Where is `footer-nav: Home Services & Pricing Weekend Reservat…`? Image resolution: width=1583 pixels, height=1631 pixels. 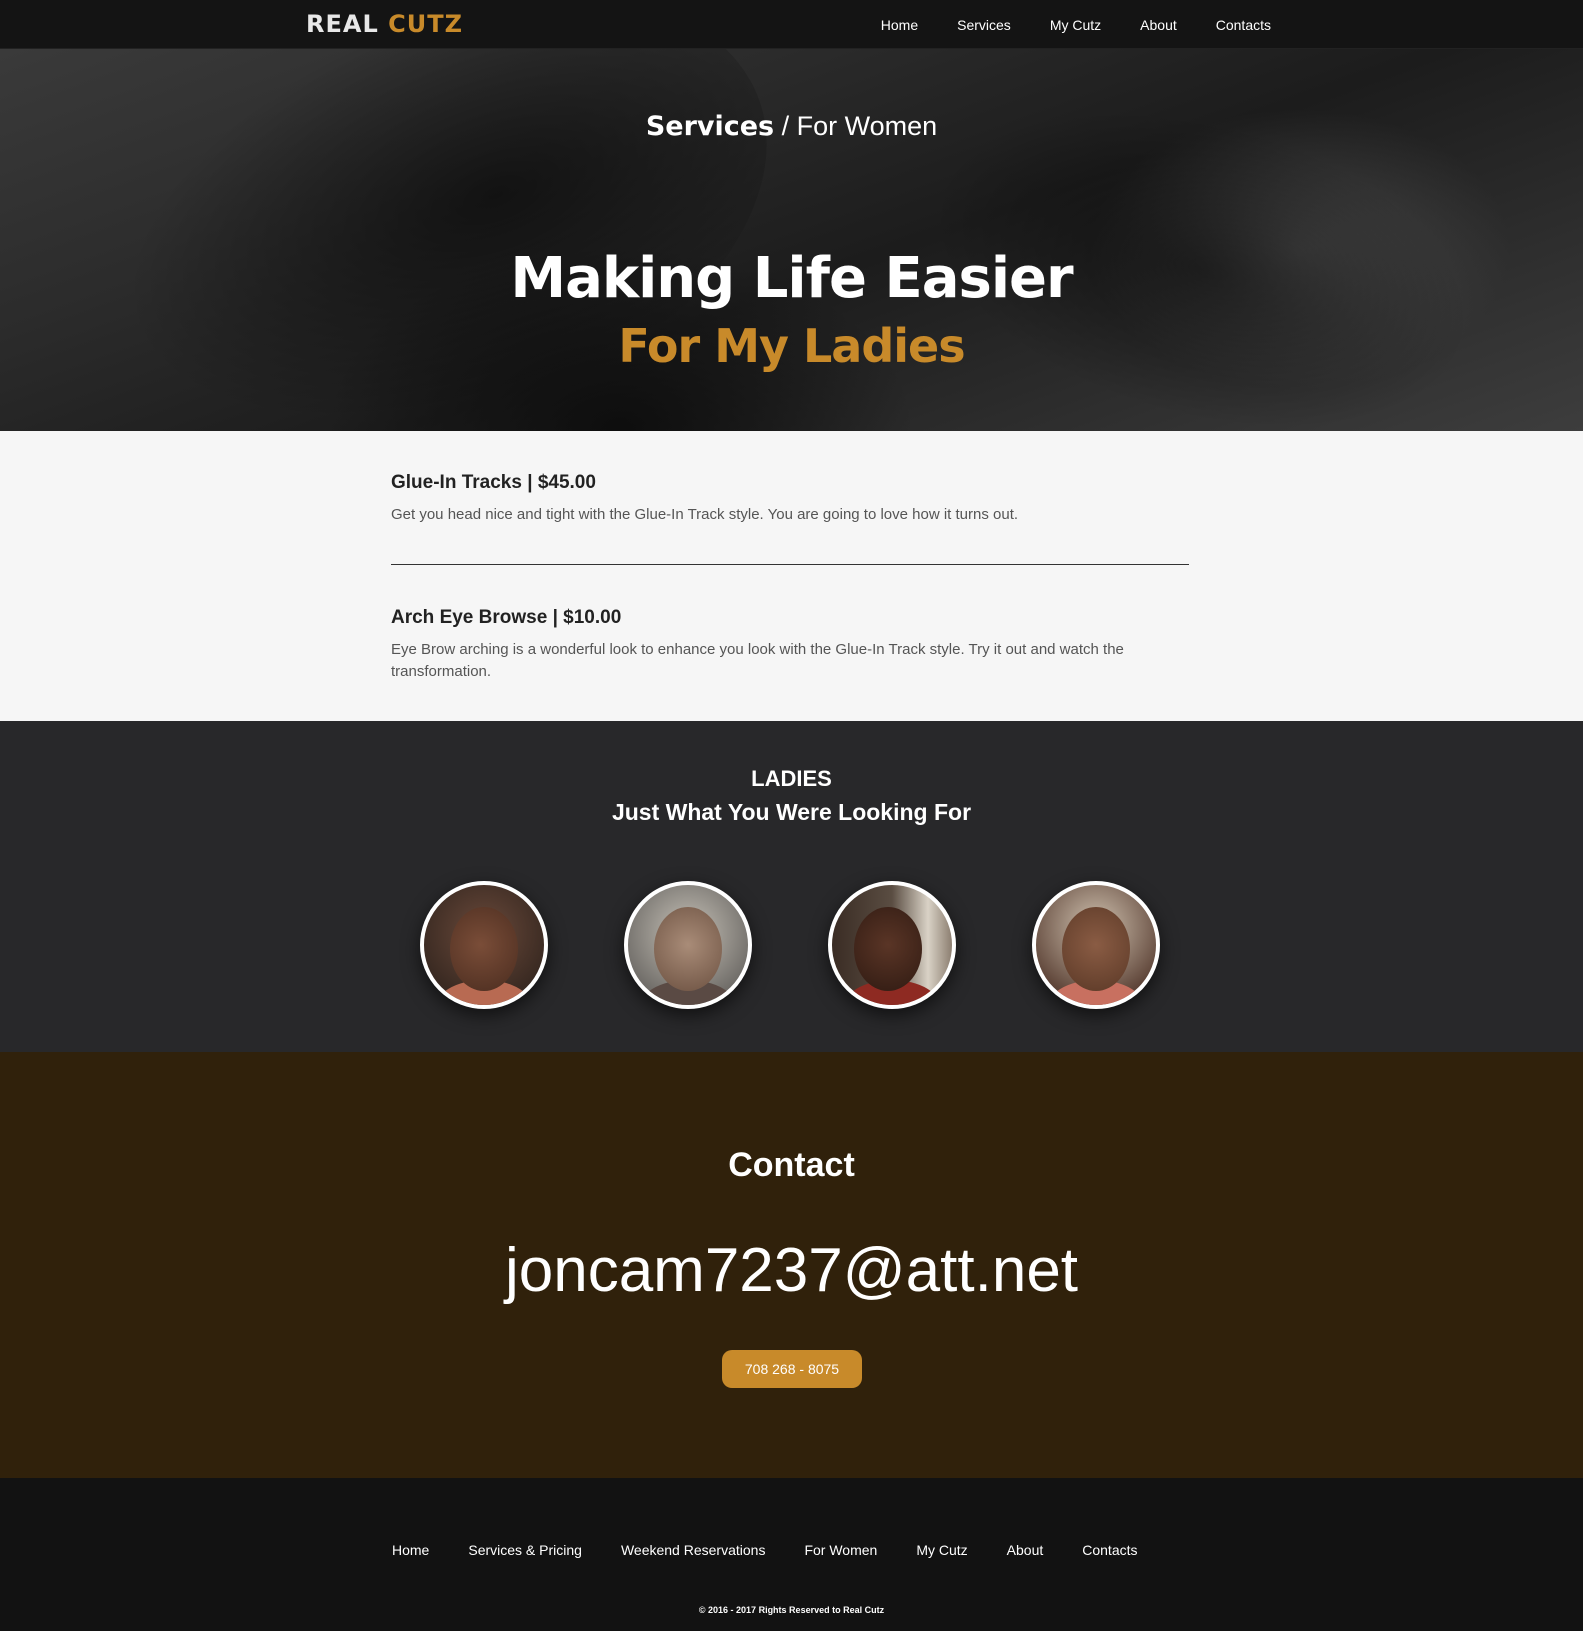 footer-nav: Home Services & Pricing Weekend Reservat… is located at coordinates (784, 1550).